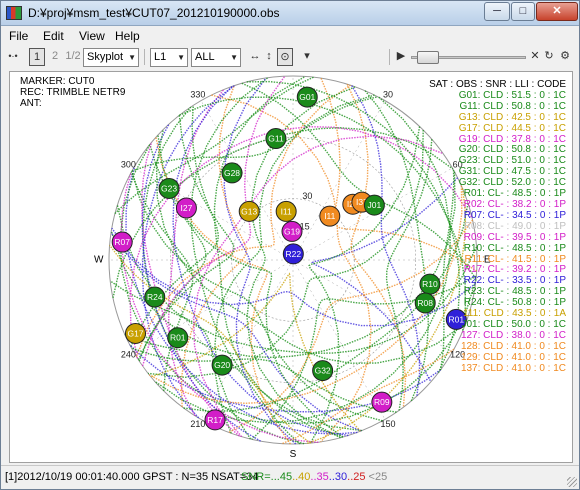  Describe the element at coordinates (513, 368) in the screenshot. I see `legend-row: 137: CLD : 41.0 : 0 : 1C` at that location.